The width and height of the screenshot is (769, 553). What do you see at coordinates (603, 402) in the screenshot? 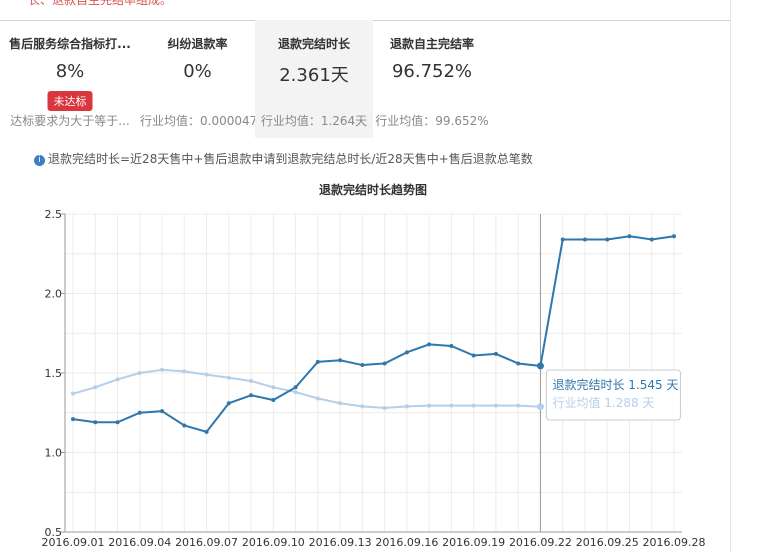
I see `tooltip-line: 行业均值 1.288 天` at bounding box center [603, 402].